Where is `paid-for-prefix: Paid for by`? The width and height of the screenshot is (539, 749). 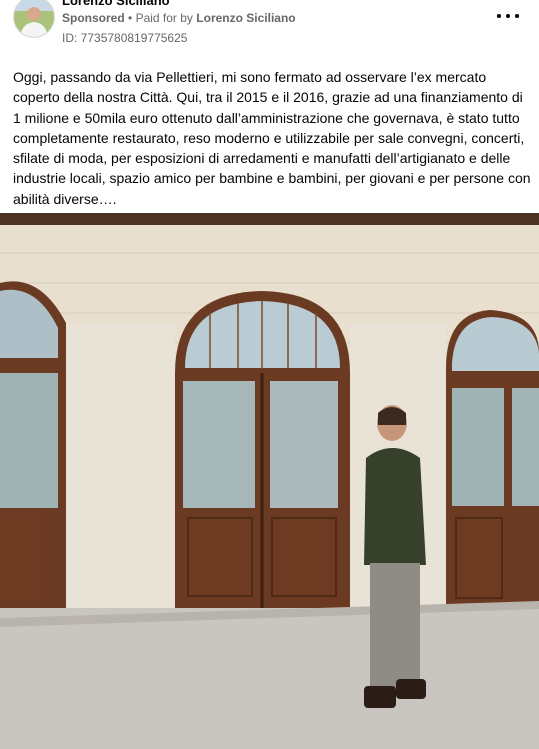
paid-for-prefix: Paid for by is located at coordinates (164, 18).